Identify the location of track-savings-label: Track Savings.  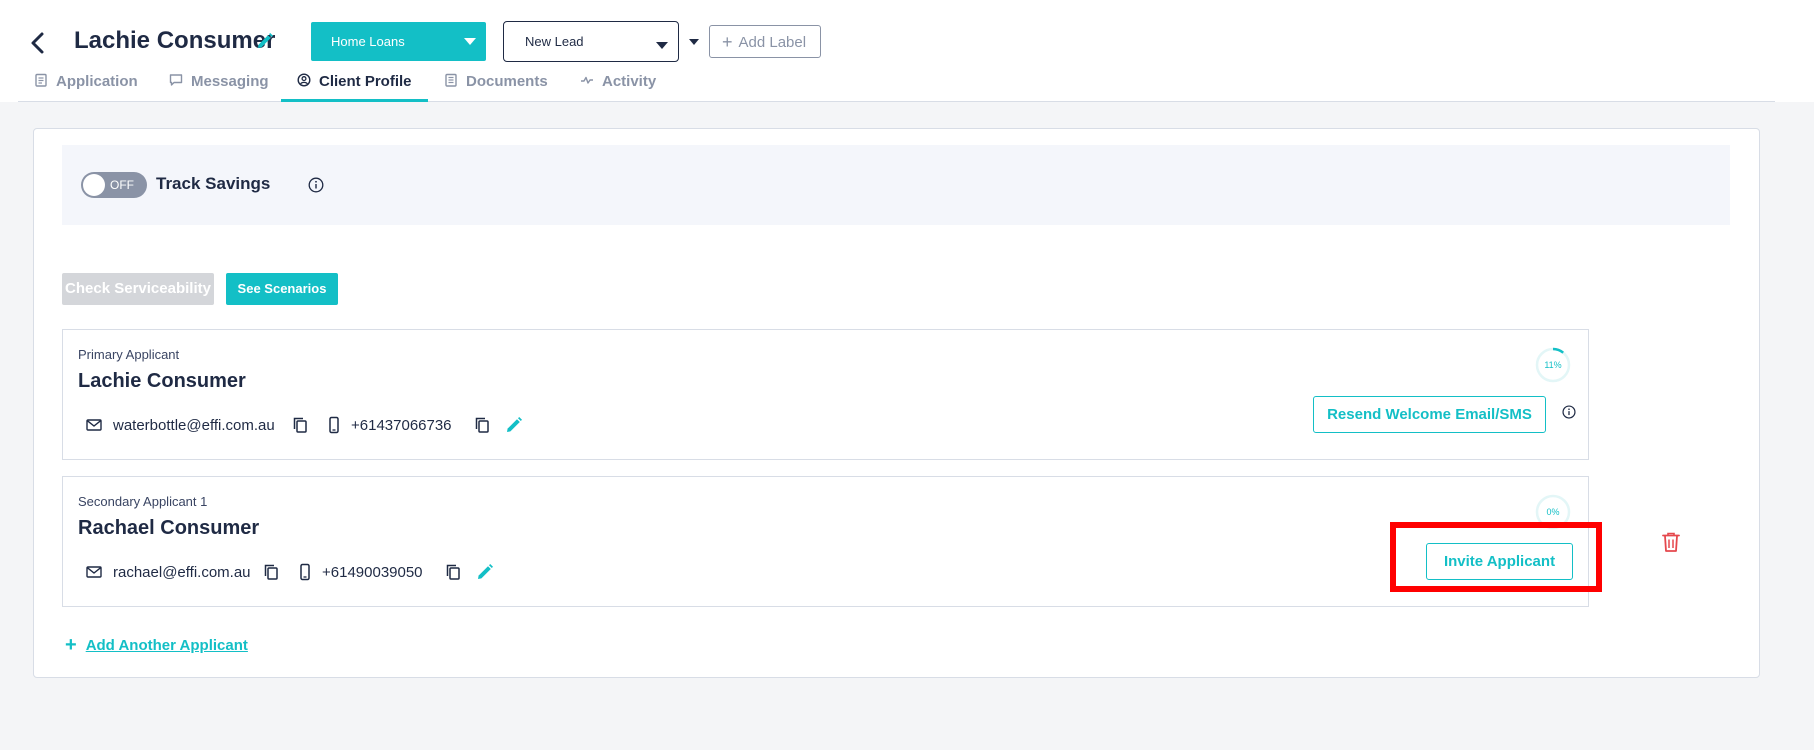
(213, 183).